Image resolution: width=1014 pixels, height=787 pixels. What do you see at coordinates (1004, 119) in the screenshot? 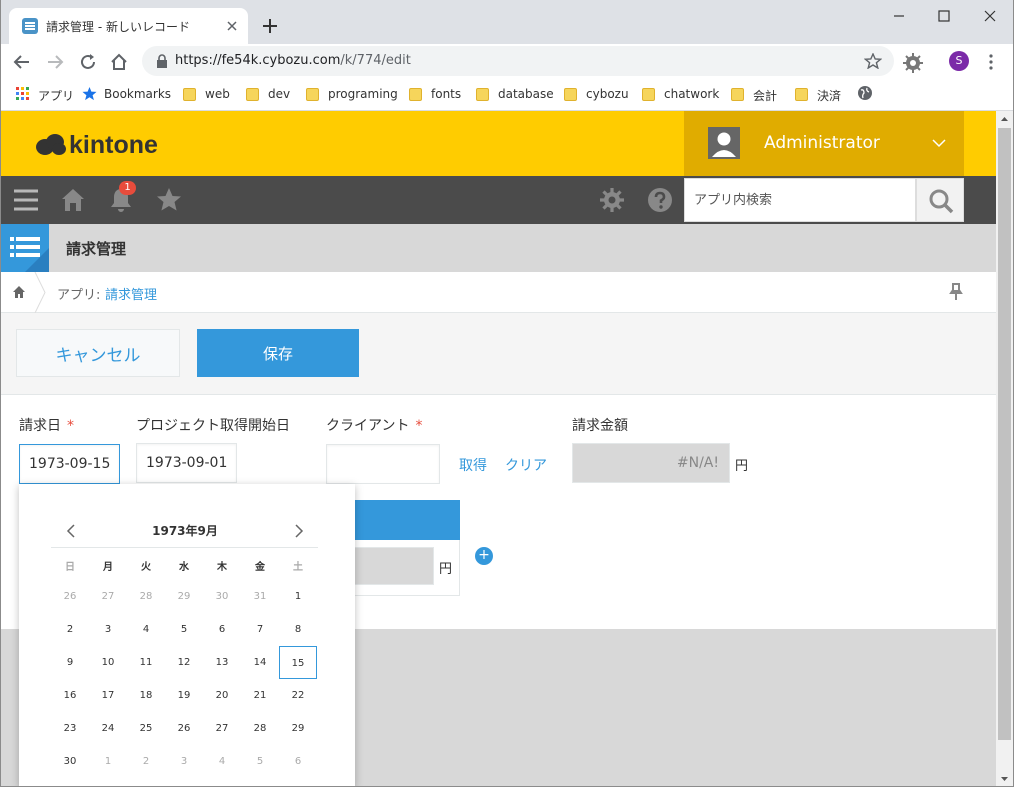
I see `scroll-up-arrow-icon` at bounding box center [1004, 119].